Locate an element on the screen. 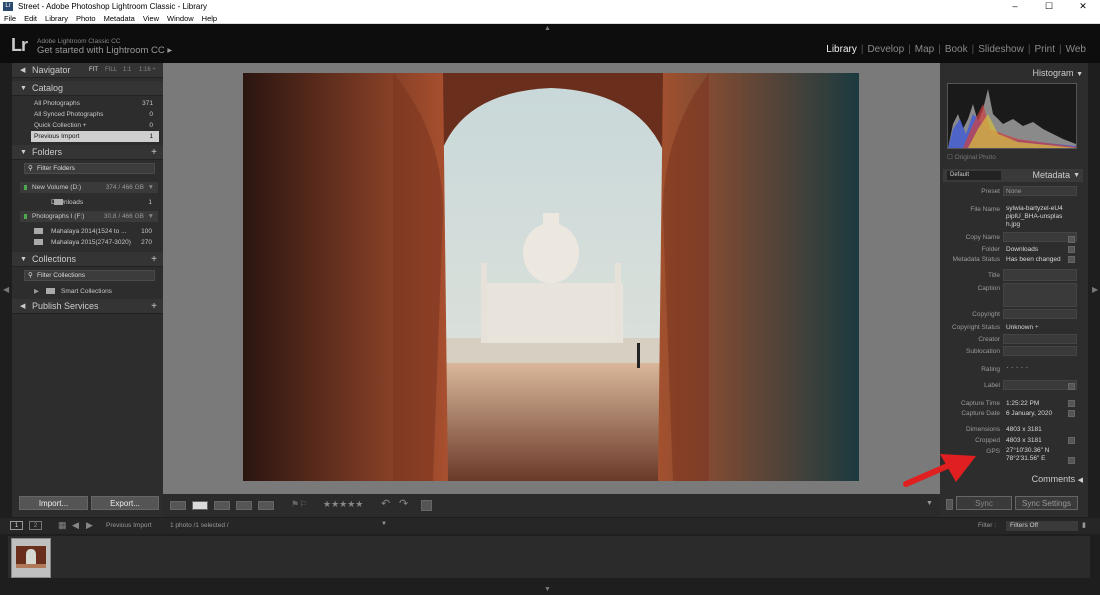 The image size is (1100, 595). zoom-1-1: 1:1 is located at coordinates (127, 70).